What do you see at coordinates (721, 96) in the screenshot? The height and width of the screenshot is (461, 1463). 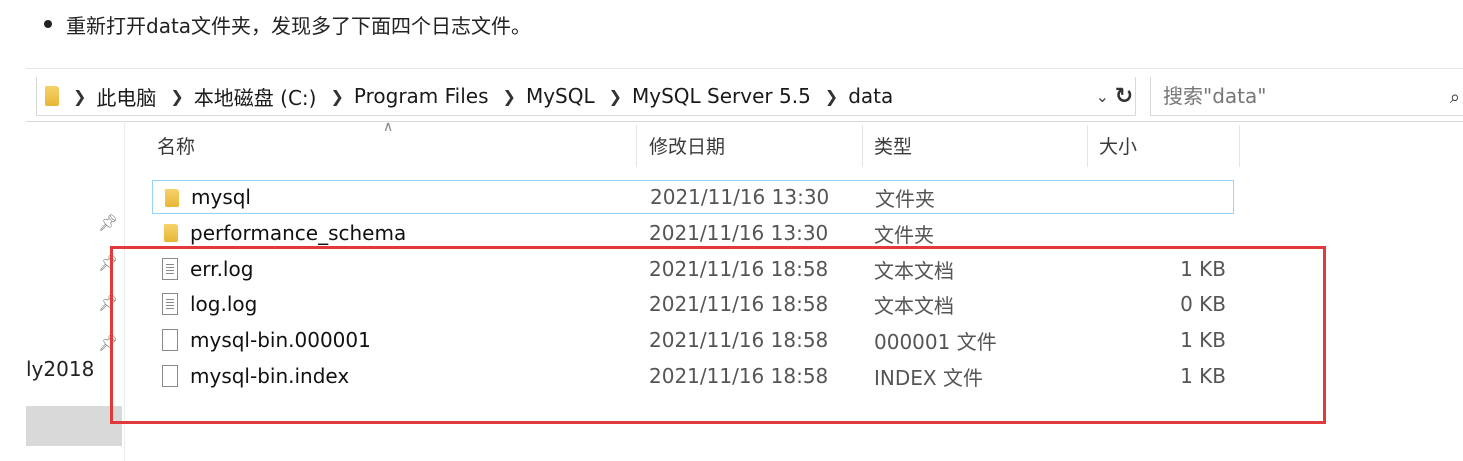 I see `breadcrumb-mysql-server: MySQL Server 5.5` at bounding box center [721, 96].